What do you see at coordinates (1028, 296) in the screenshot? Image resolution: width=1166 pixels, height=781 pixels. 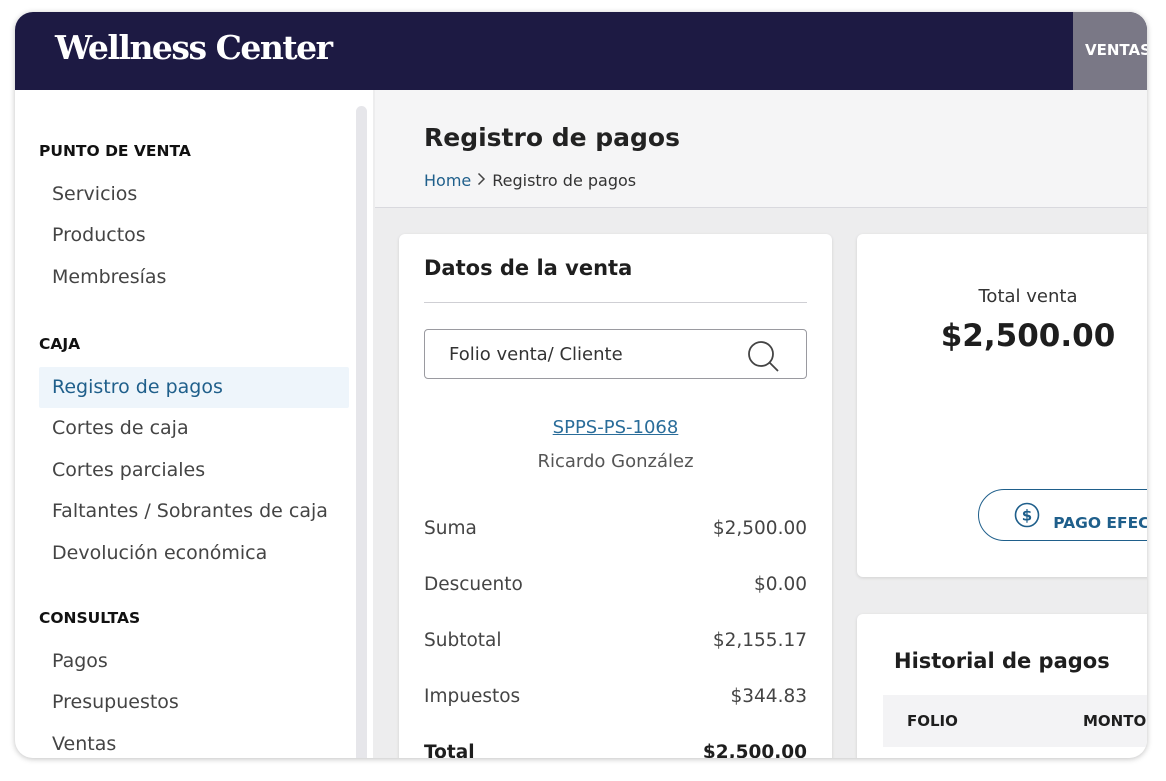 I see `total-sale-label: Total venta` at bounding box center [1028, 296].